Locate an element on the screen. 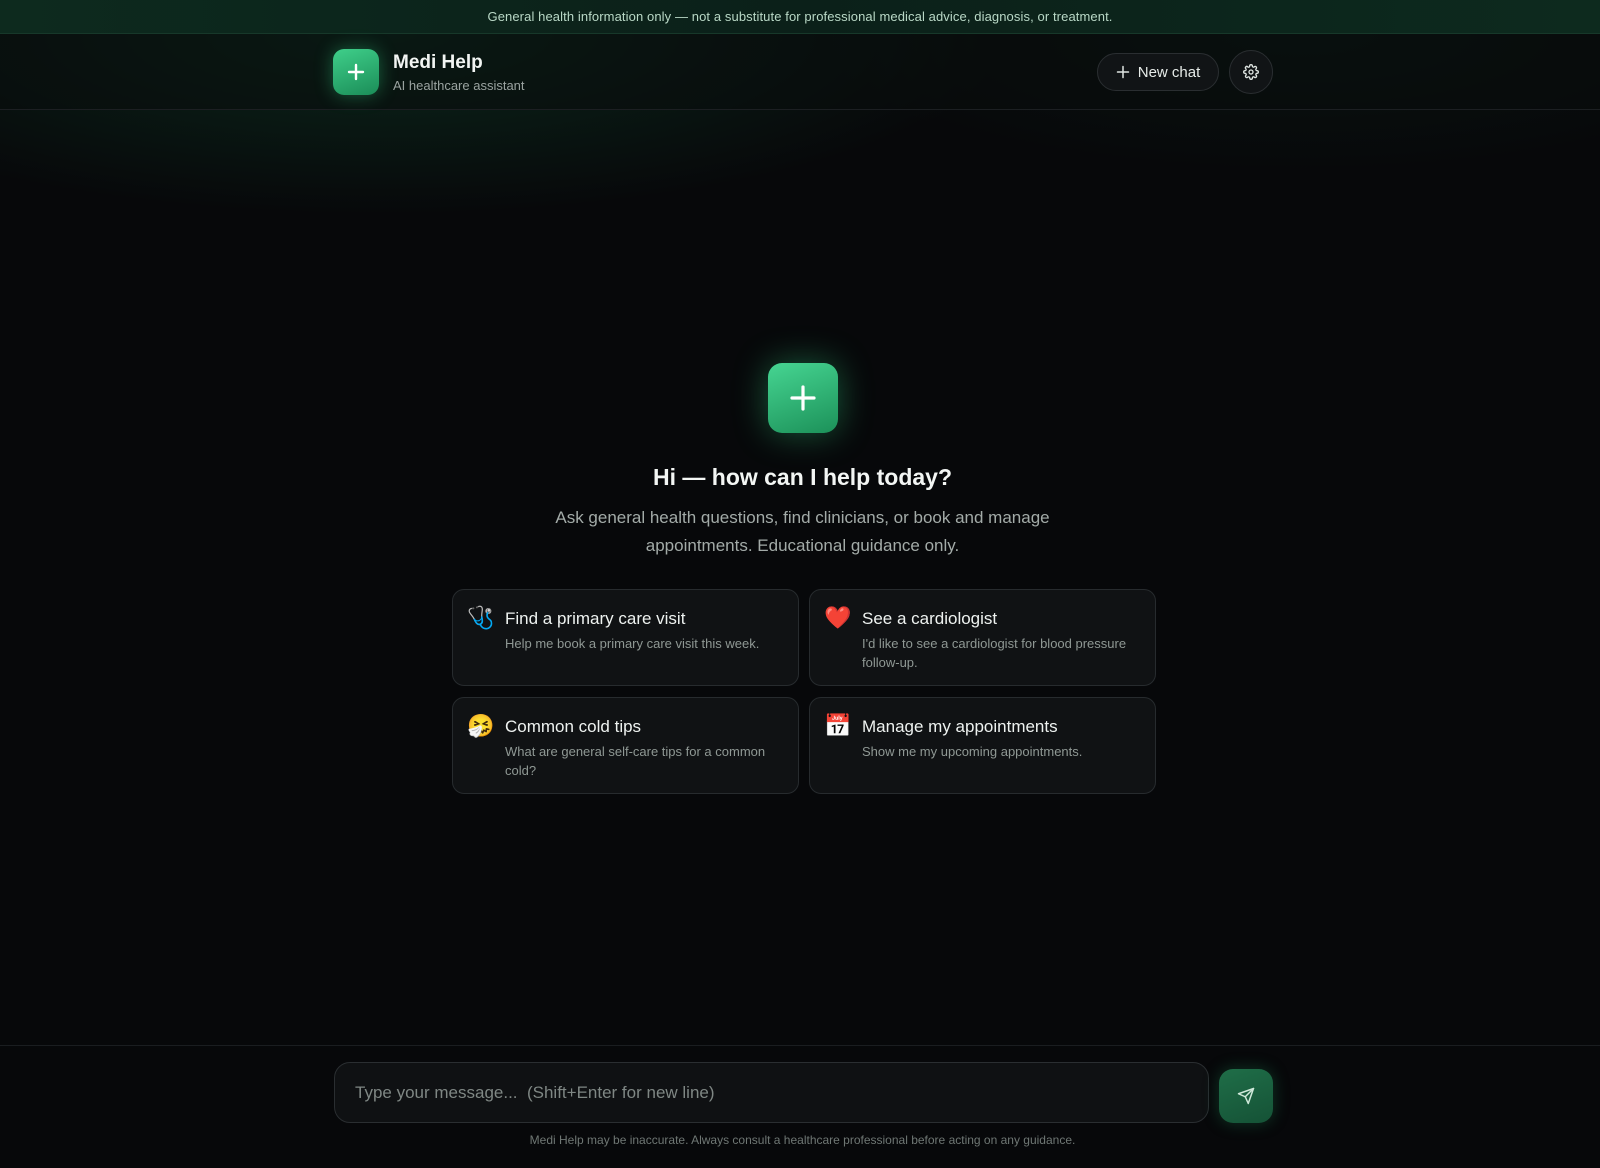 The height and width of the screenshot is (1168, 1600). new-chat-button: New chat is located at coordinates (1158, 72).